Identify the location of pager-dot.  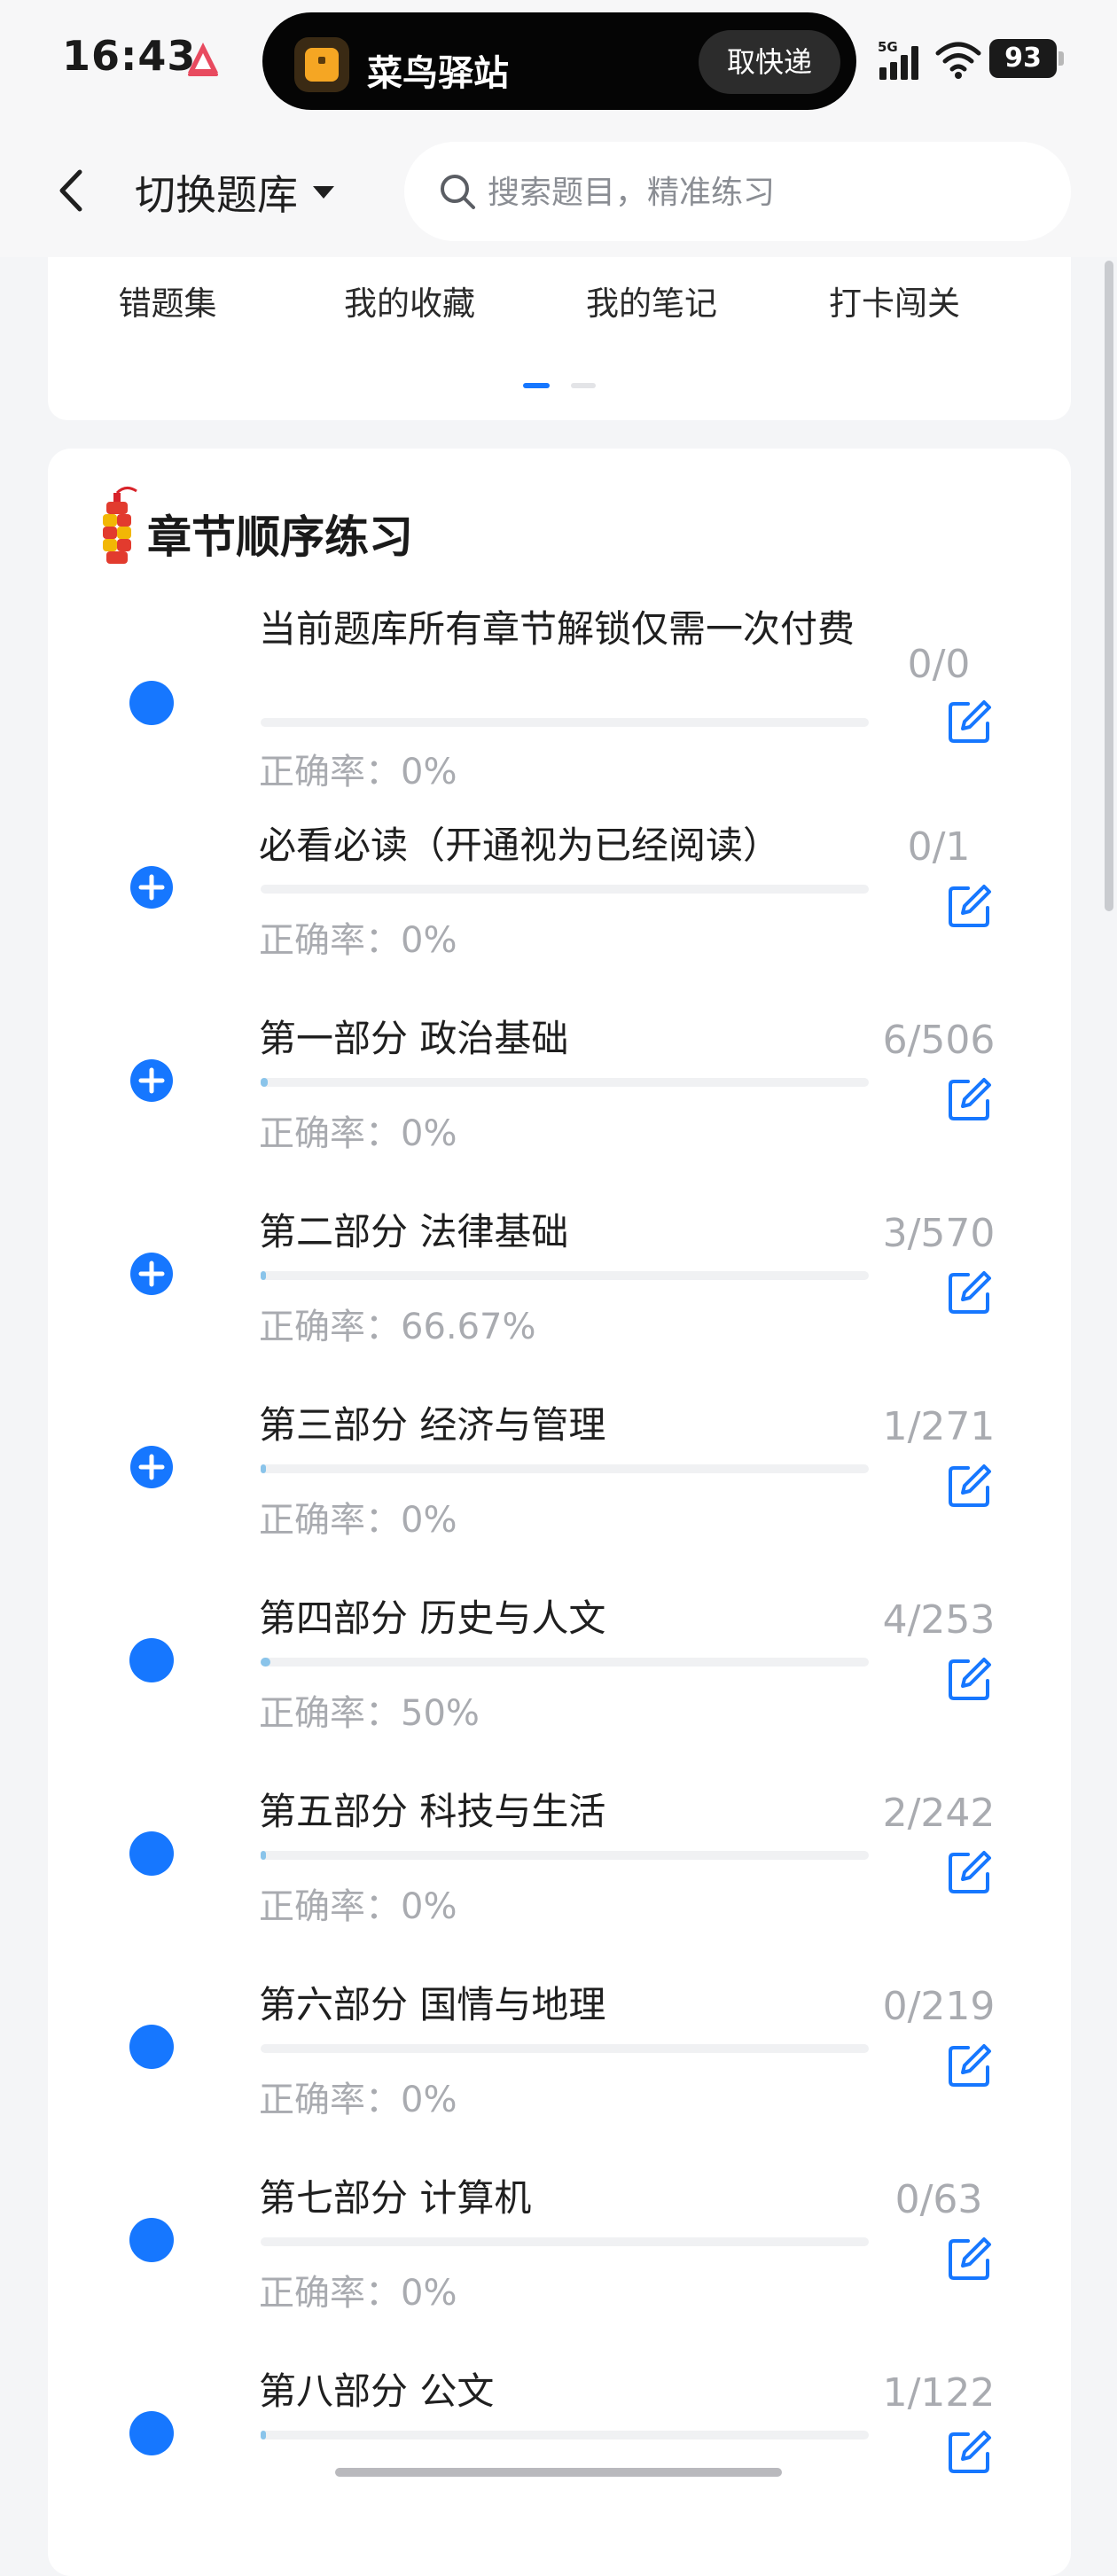
(583, 385).